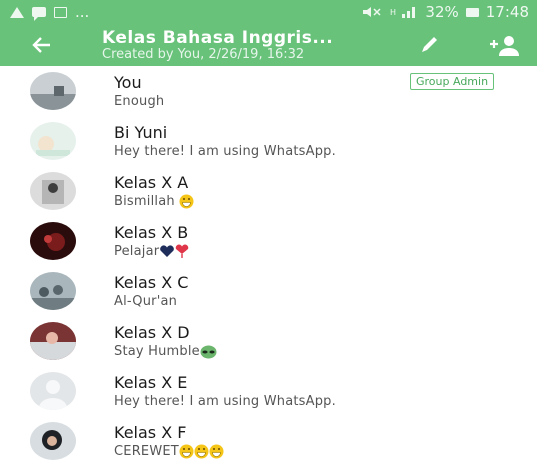  I want to click on signal-icon: H, so click(403, 12).